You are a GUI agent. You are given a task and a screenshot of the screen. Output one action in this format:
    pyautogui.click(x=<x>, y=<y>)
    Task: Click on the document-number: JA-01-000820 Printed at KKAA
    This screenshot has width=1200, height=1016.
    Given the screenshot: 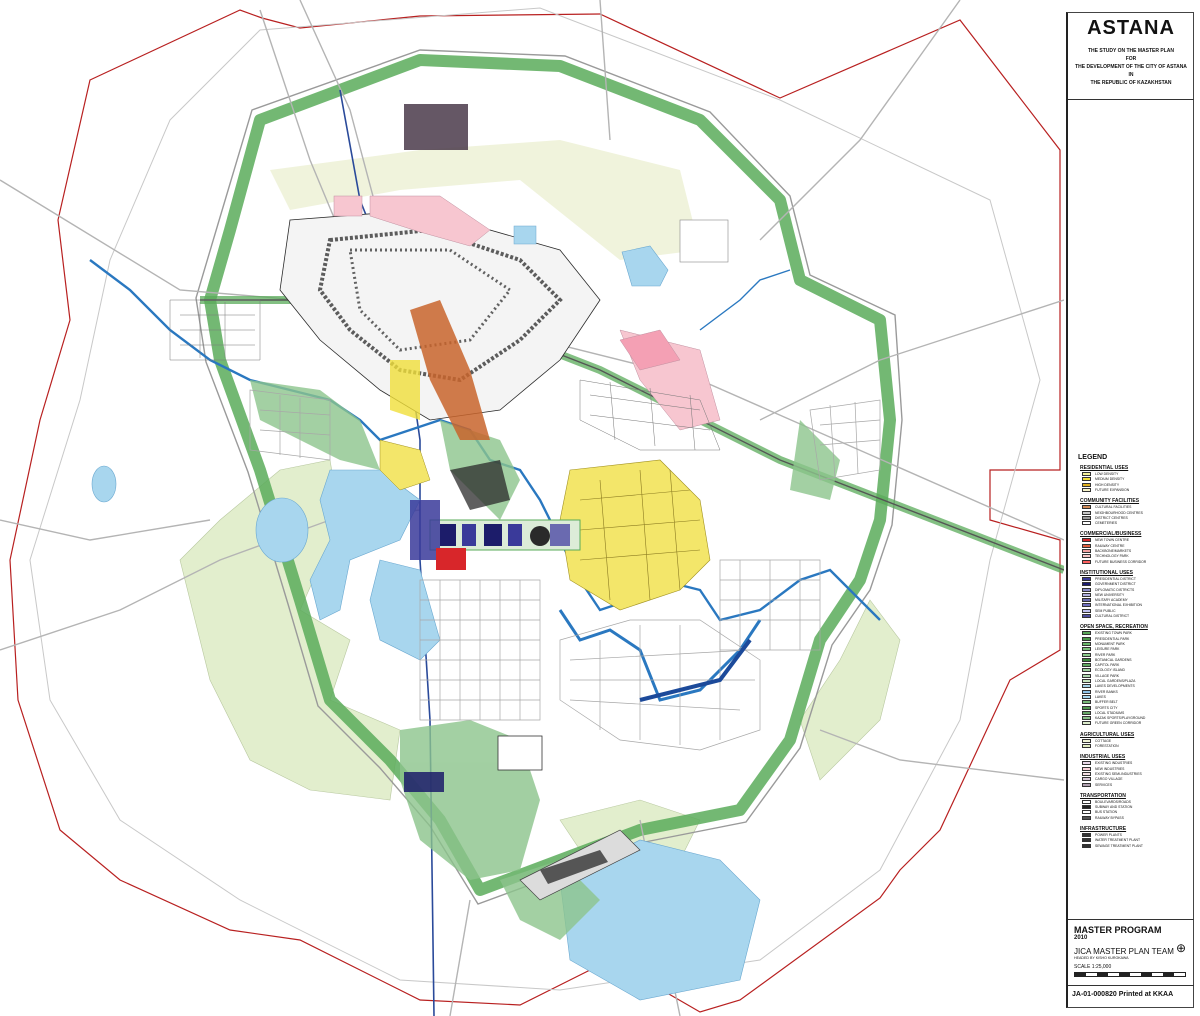 What is the action you would take?
    pyautogui.click(x=1123, y=994)
    